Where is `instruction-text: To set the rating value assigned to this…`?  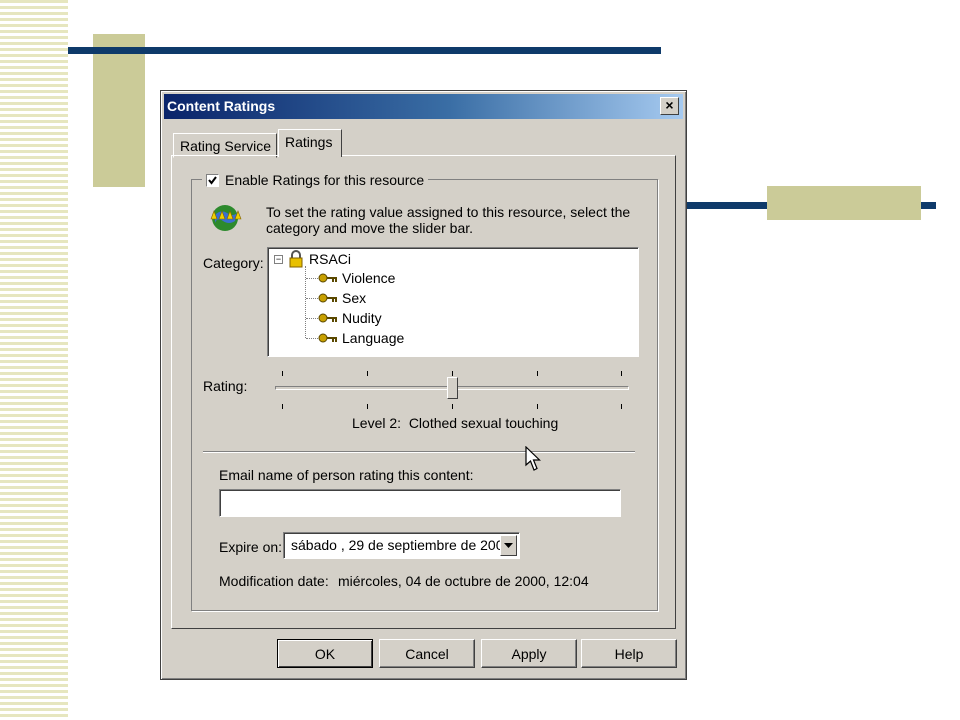 instruction-text: To set the rating value assigned to this… is located at coordinates (448, 220).